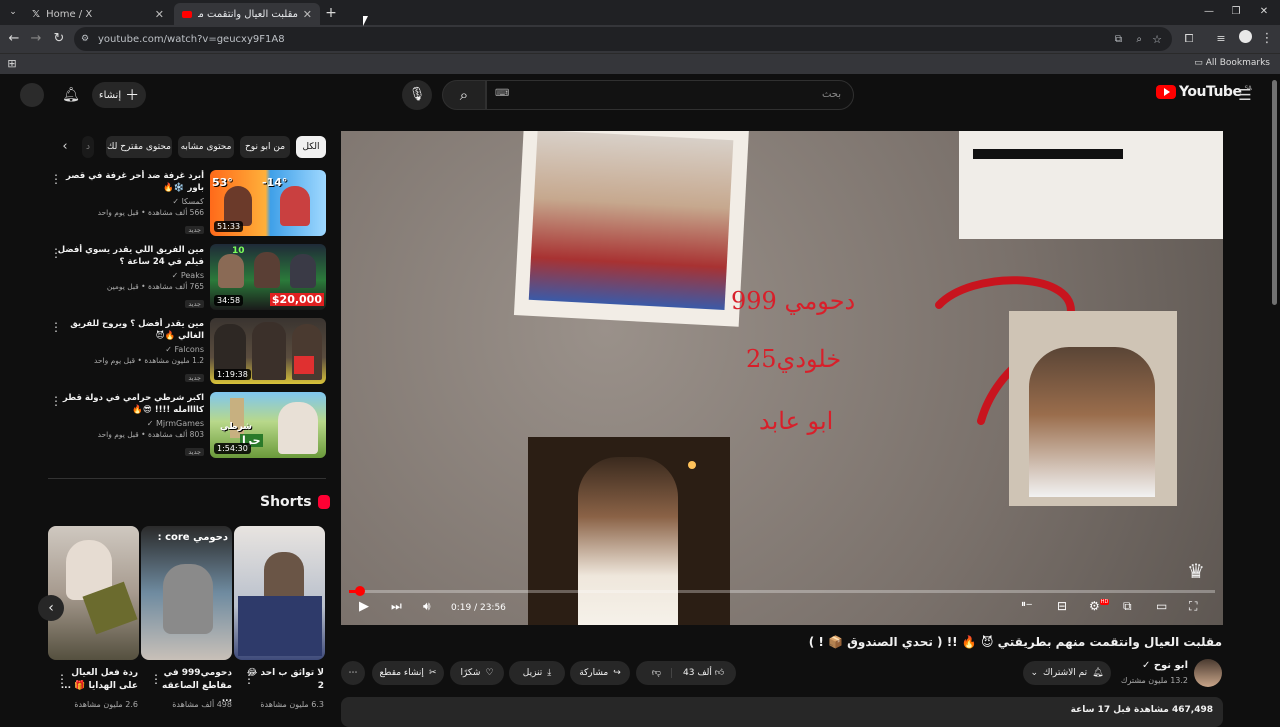 The image size is (1280, 727). Describe the element at coordinates (71, 95) in the screenshot. I see `notifications-bell-icon: 🔔︎` at that location.